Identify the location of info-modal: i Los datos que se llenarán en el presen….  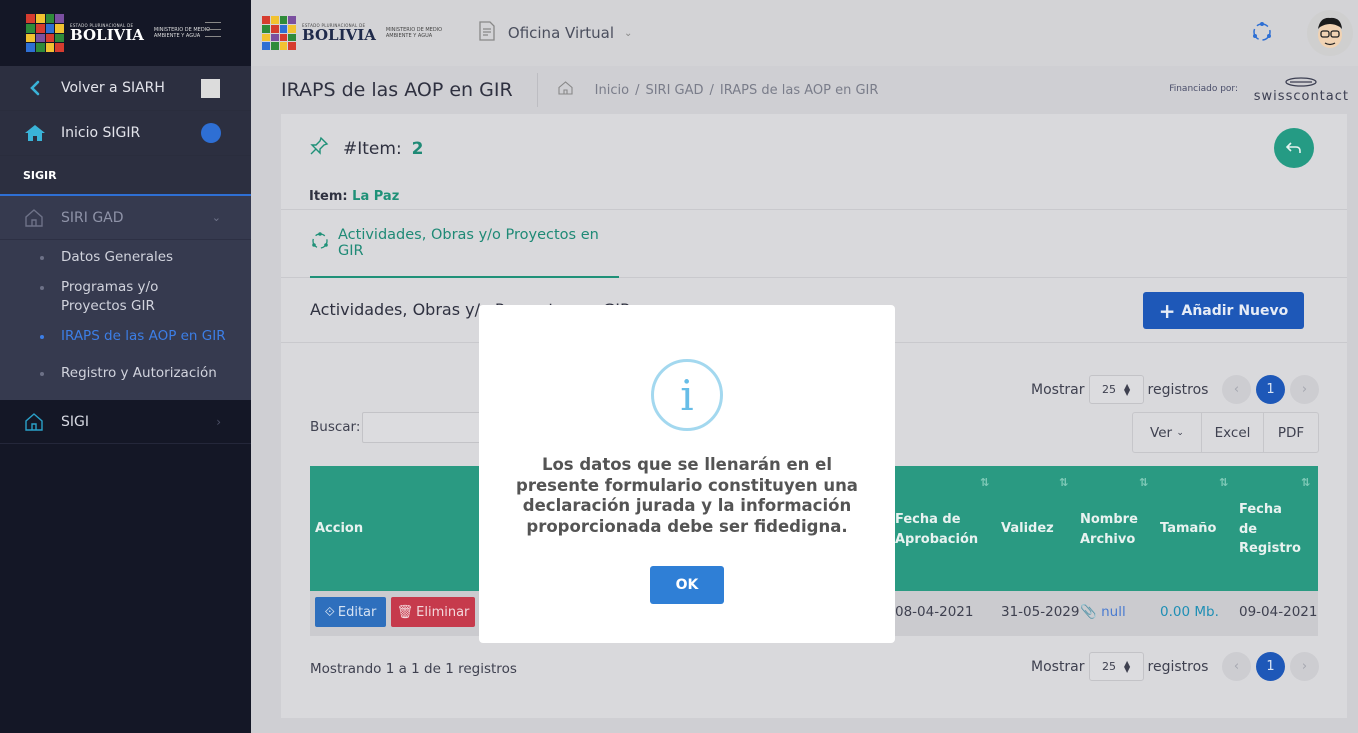
(687, 474).